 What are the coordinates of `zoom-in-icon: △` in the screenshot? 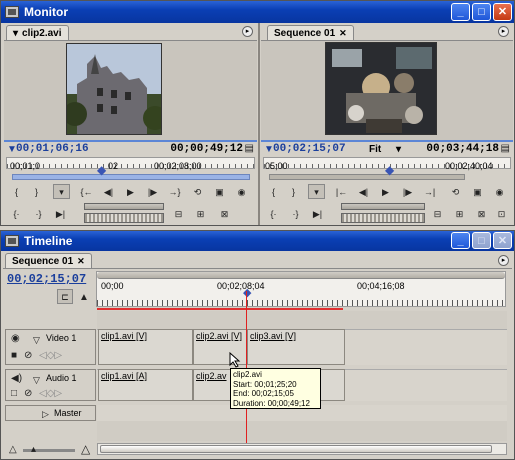 It's located at (85, 449).